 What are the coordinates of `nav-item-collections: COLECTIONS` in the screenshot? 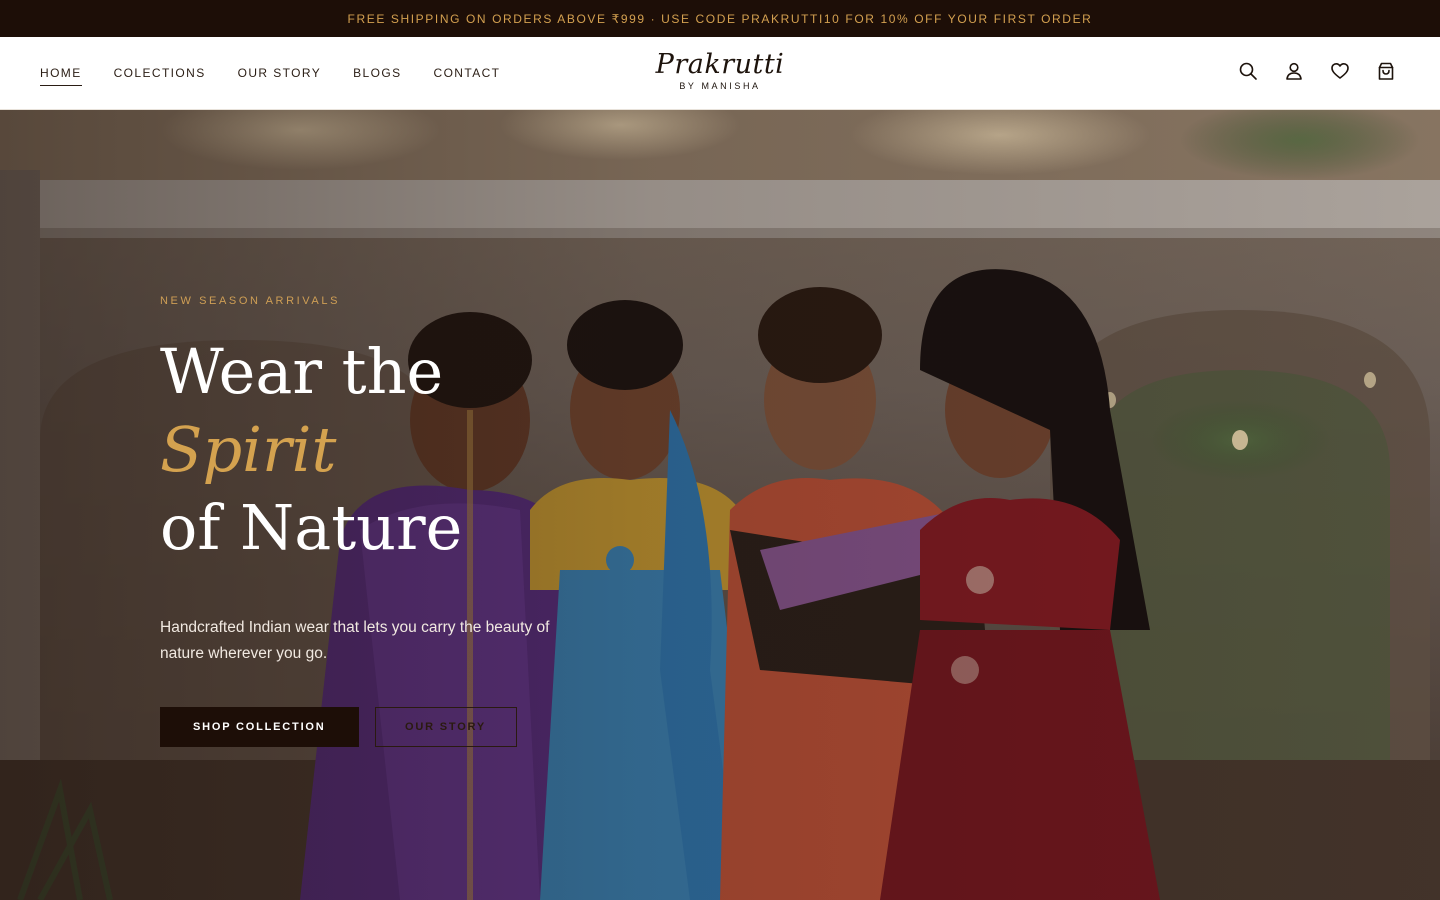 It's located at (160, 73).